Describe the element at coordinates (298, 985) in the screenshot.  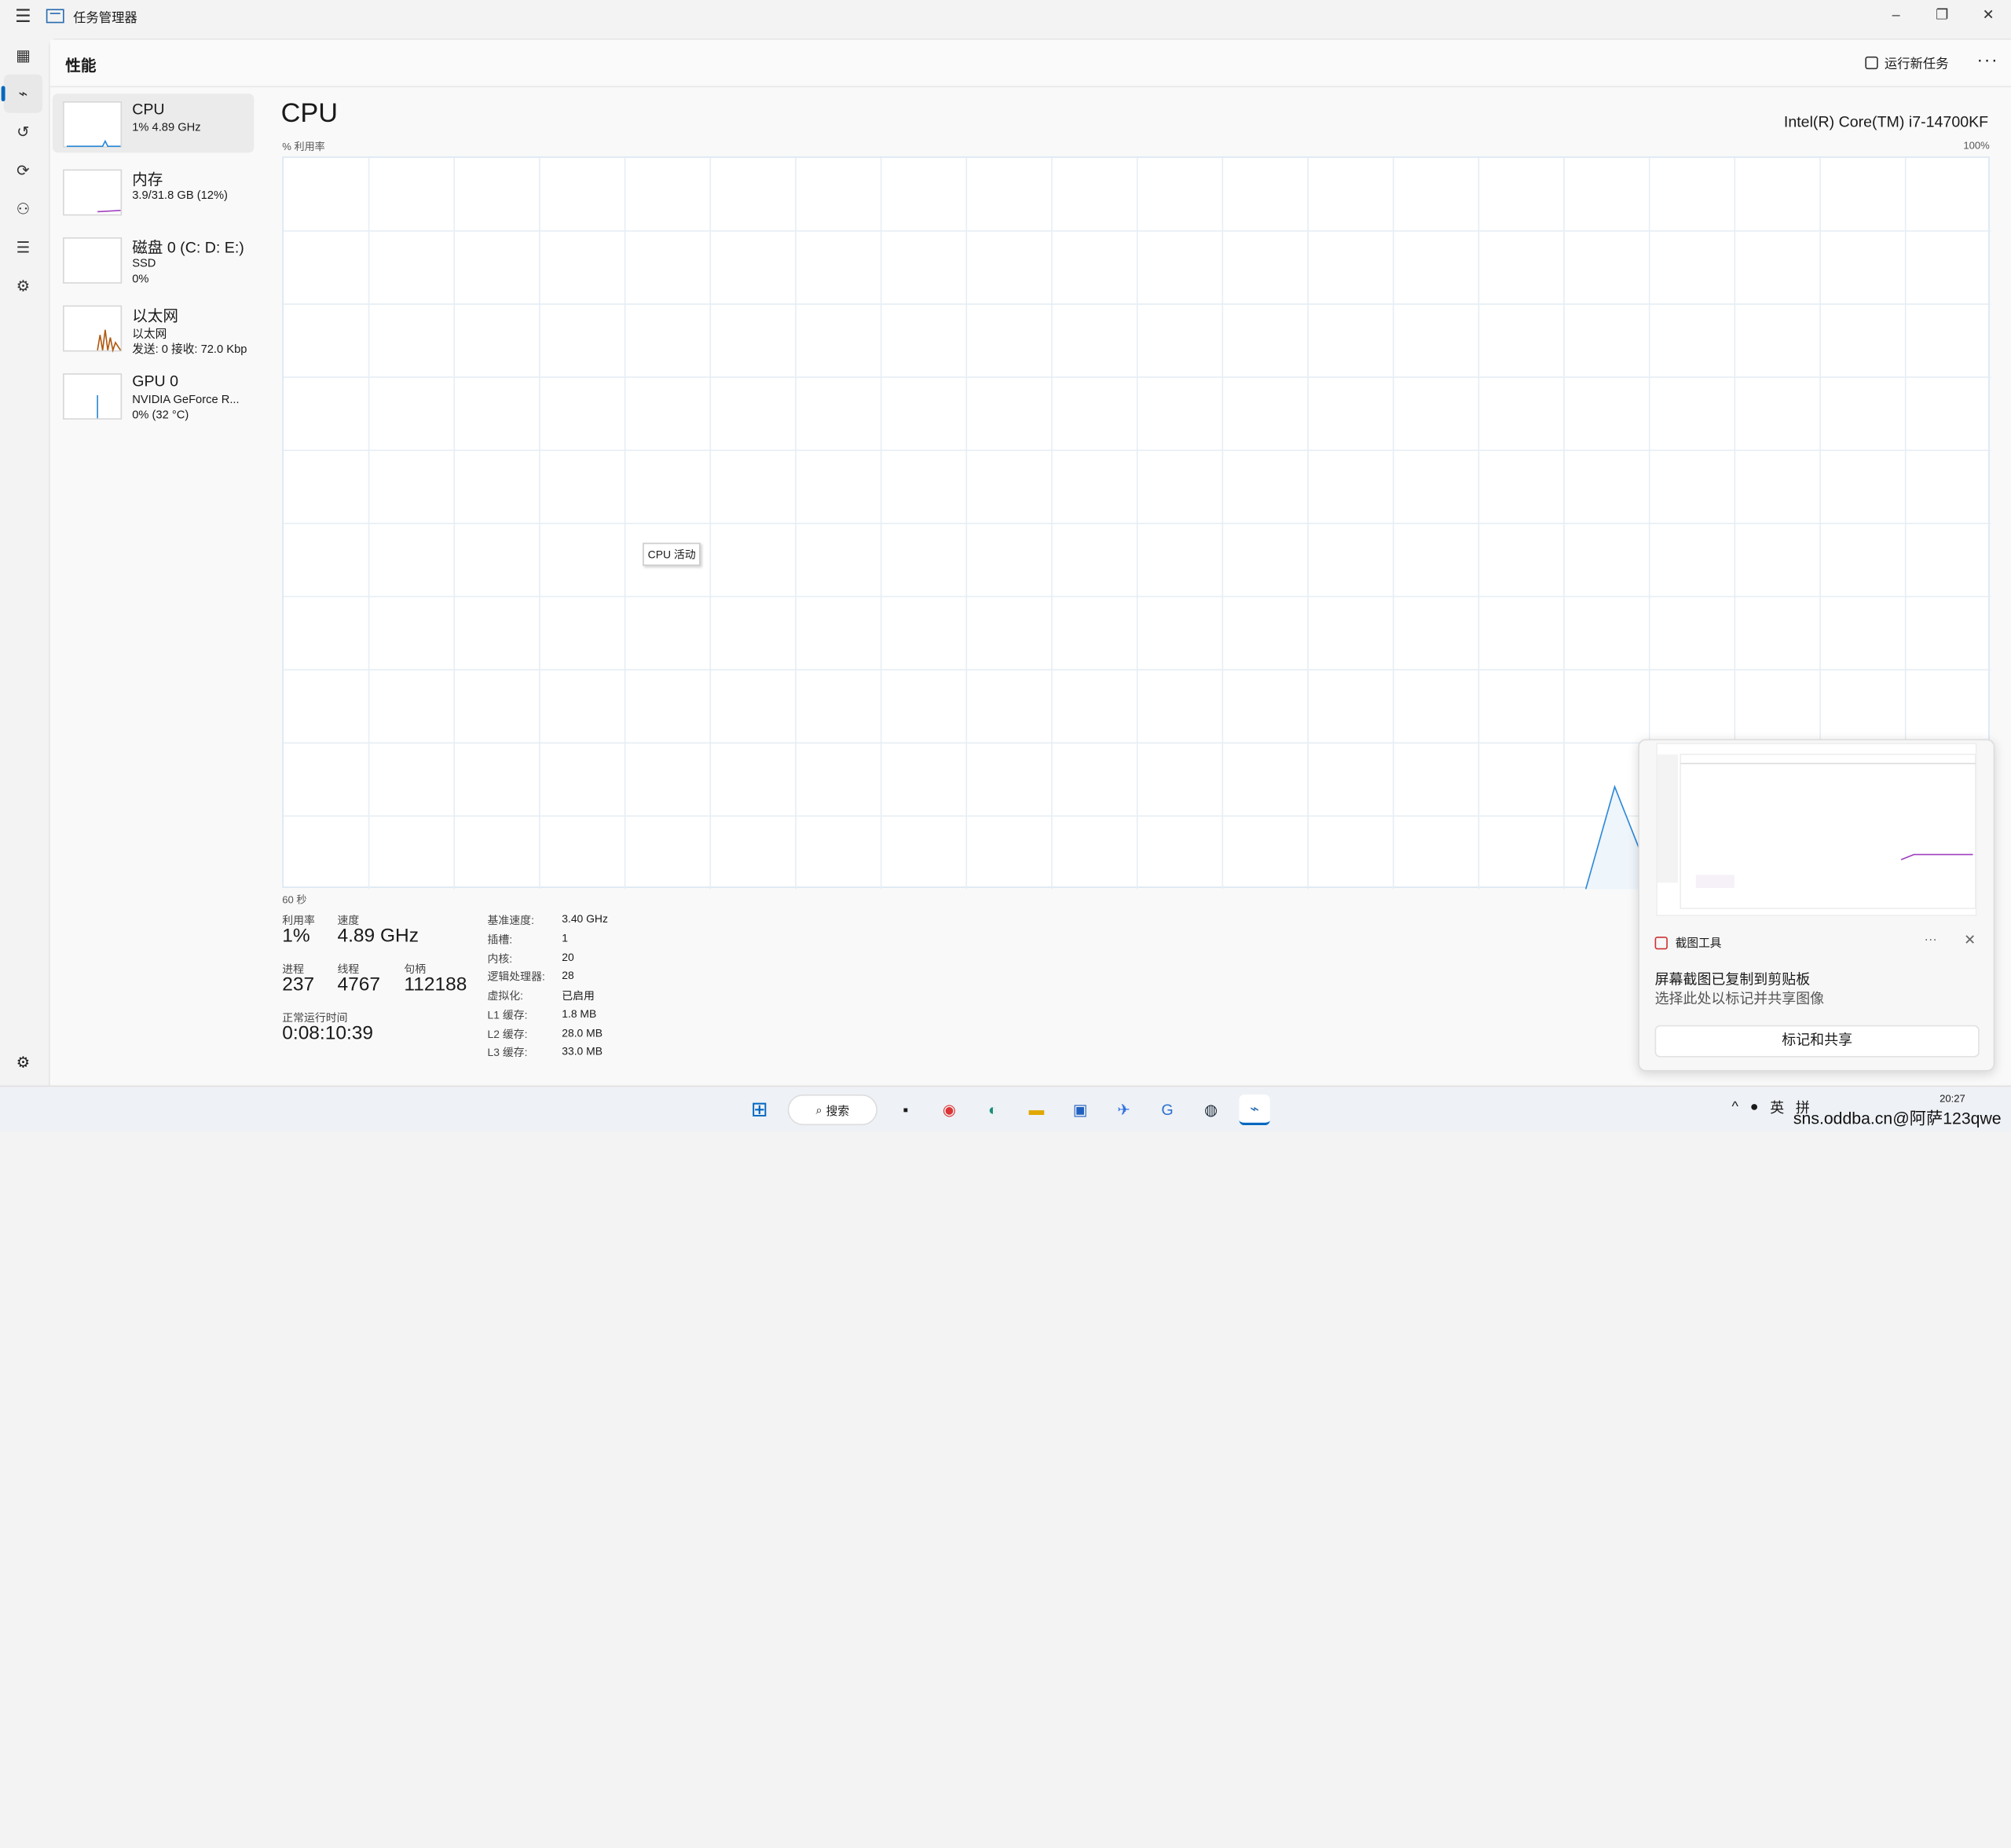
I see `process-value: 237` at that location.